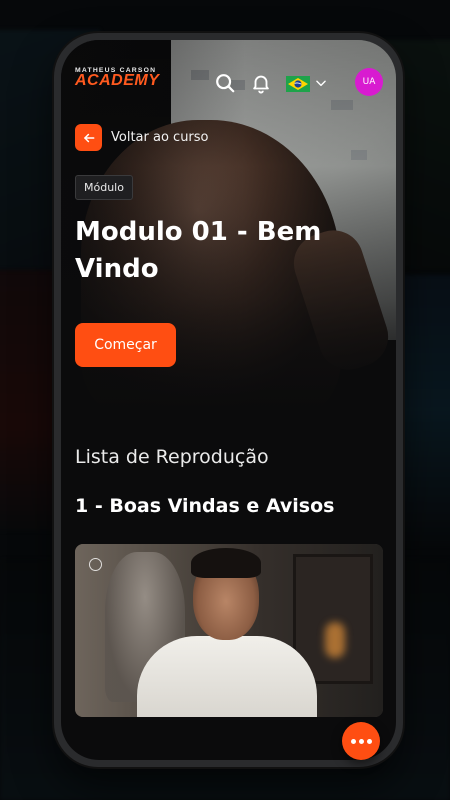 The width and height of the screenshot is (450, 800). What do you see at coordinates (160, 137) in the screenshot?
I see `back-label: Voltar ao curso` at bounding box center [160, 137].